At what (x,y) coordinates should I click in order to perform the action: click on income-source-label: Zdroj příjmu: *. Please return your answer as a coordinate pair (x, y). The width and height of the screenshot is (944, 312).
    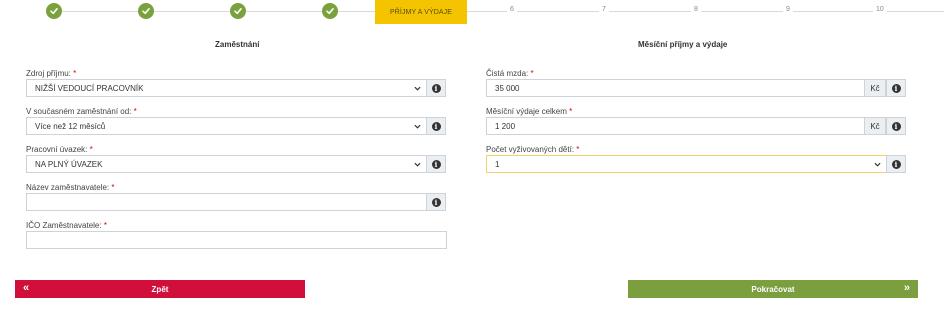
    Looking at the image, I should click on (51, 73).